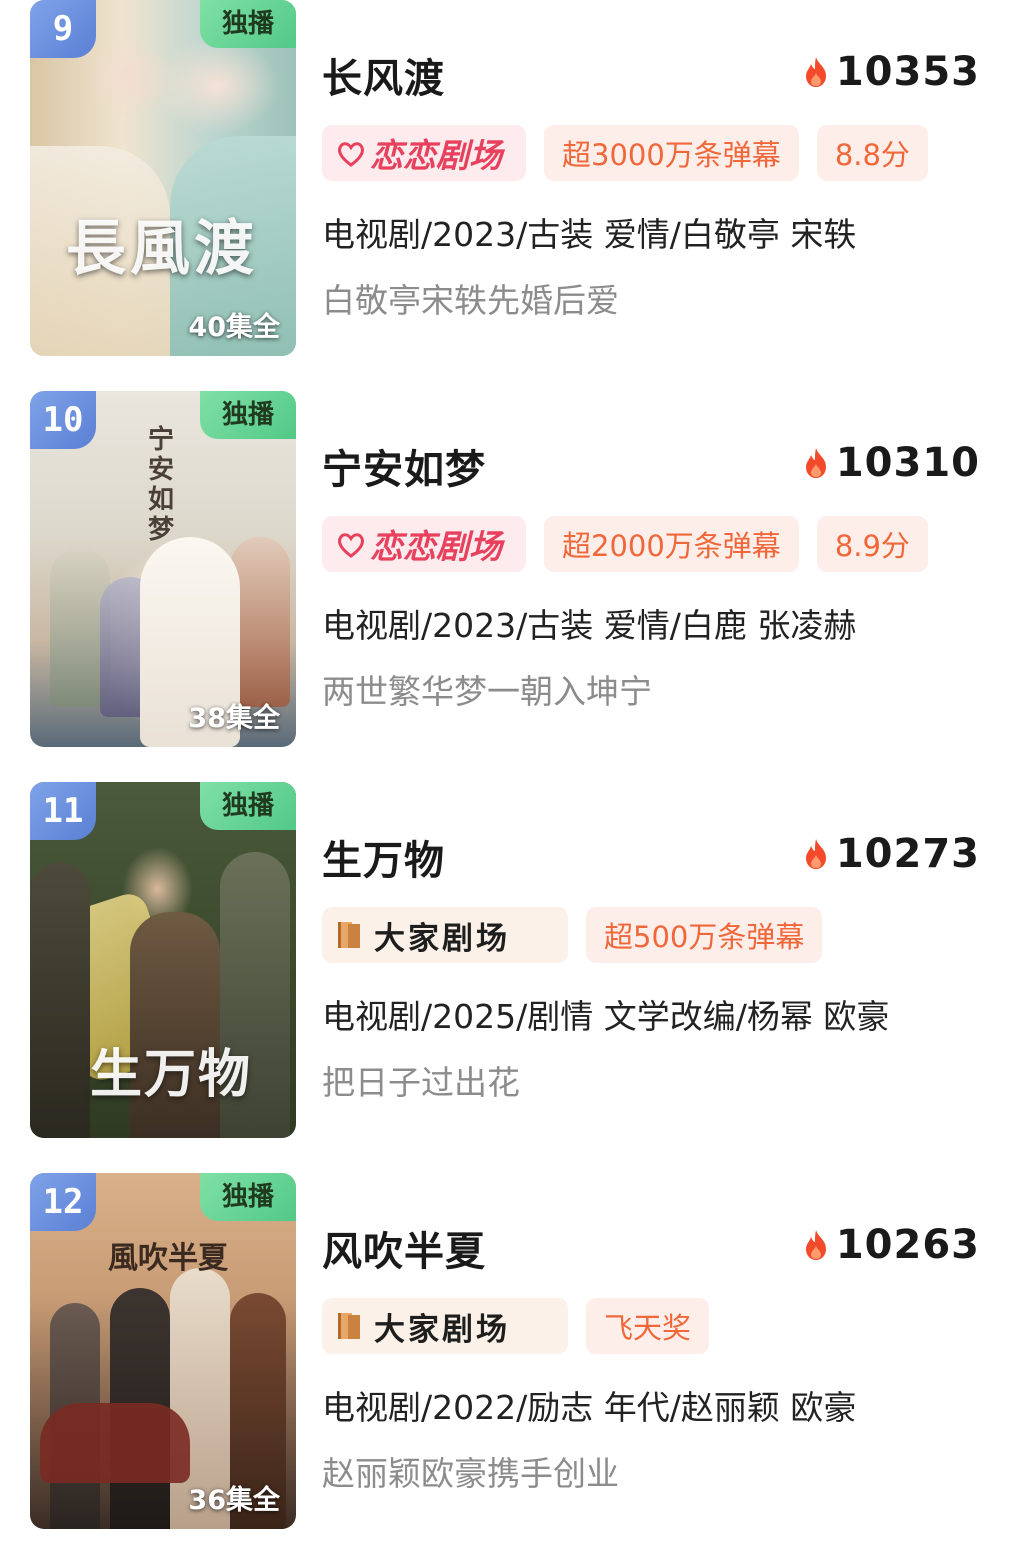 This screenshot has width=1010, height=1548. I want to click on drama-title: 宁安如梦, so click(404, 466).